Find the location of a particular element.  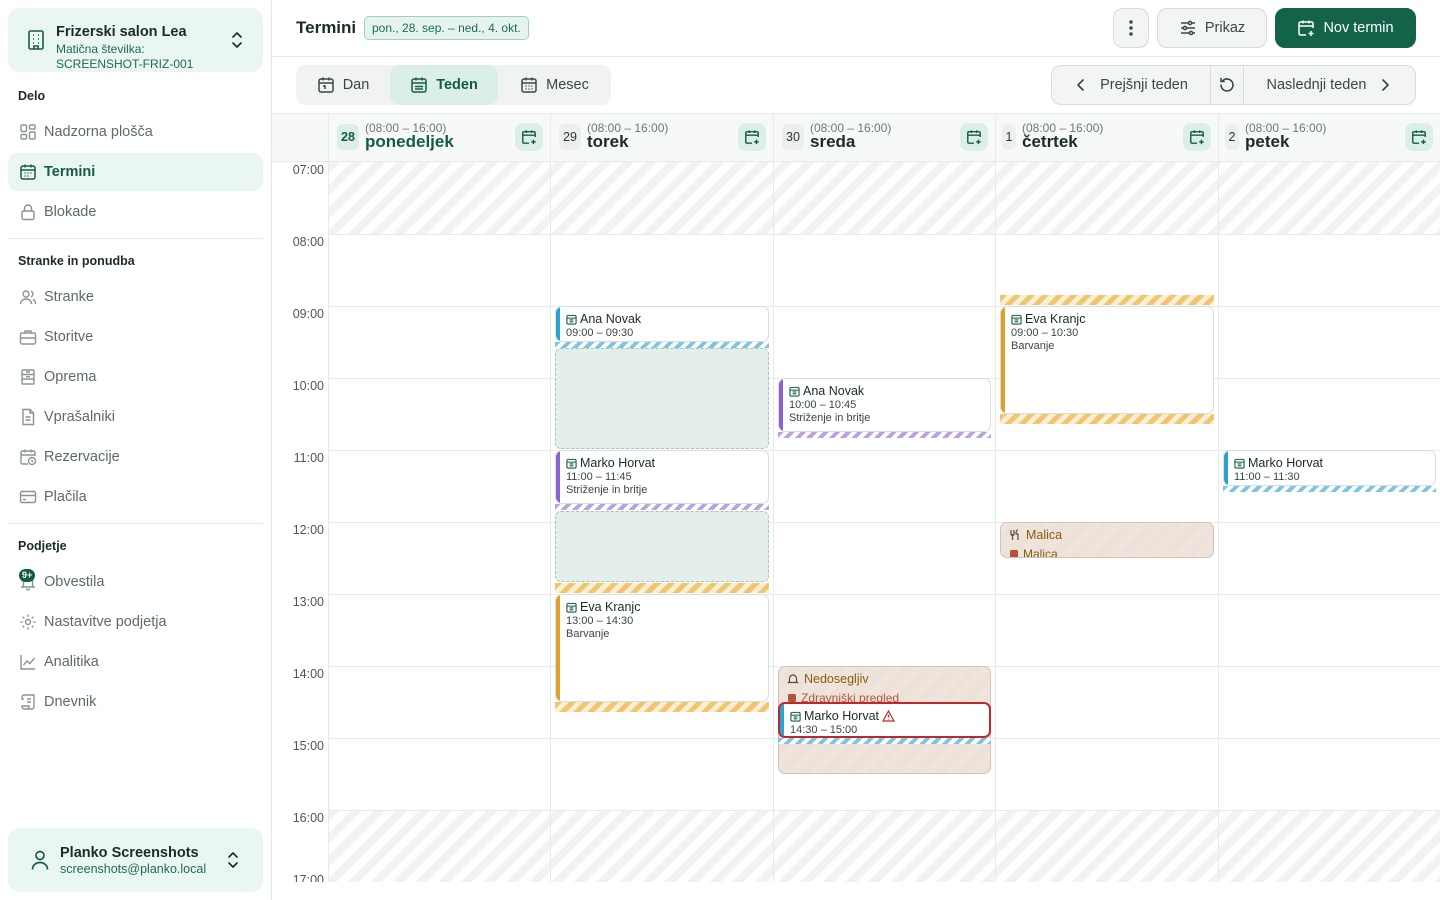

sidebar-item-label: Dnevnik is located at coordinates (70, 702).